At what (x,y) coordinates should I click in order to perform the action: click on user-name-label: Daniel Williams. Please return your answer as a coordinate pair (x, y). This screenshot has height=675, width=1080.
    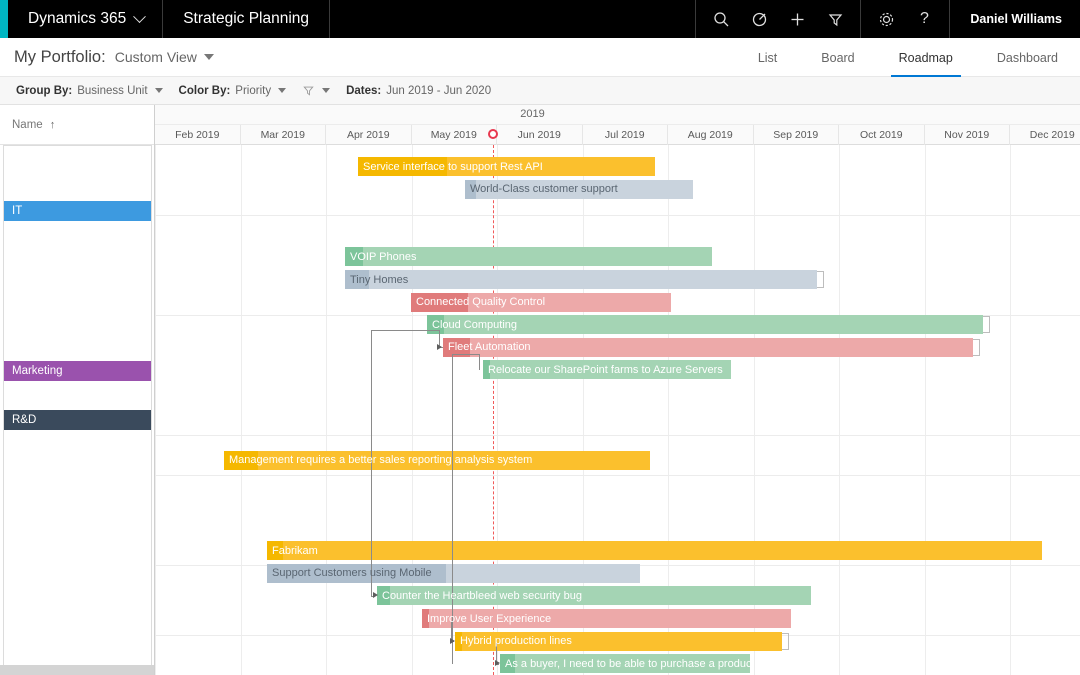
    Looking at the image, I should click on (1016, 19).